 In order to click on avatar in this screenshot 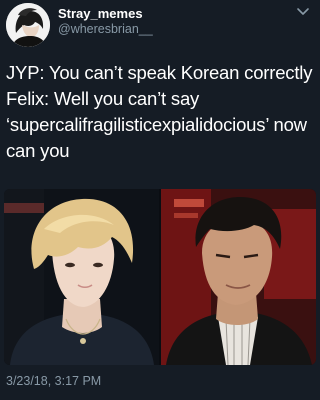, I will do `click(28, 25)`.